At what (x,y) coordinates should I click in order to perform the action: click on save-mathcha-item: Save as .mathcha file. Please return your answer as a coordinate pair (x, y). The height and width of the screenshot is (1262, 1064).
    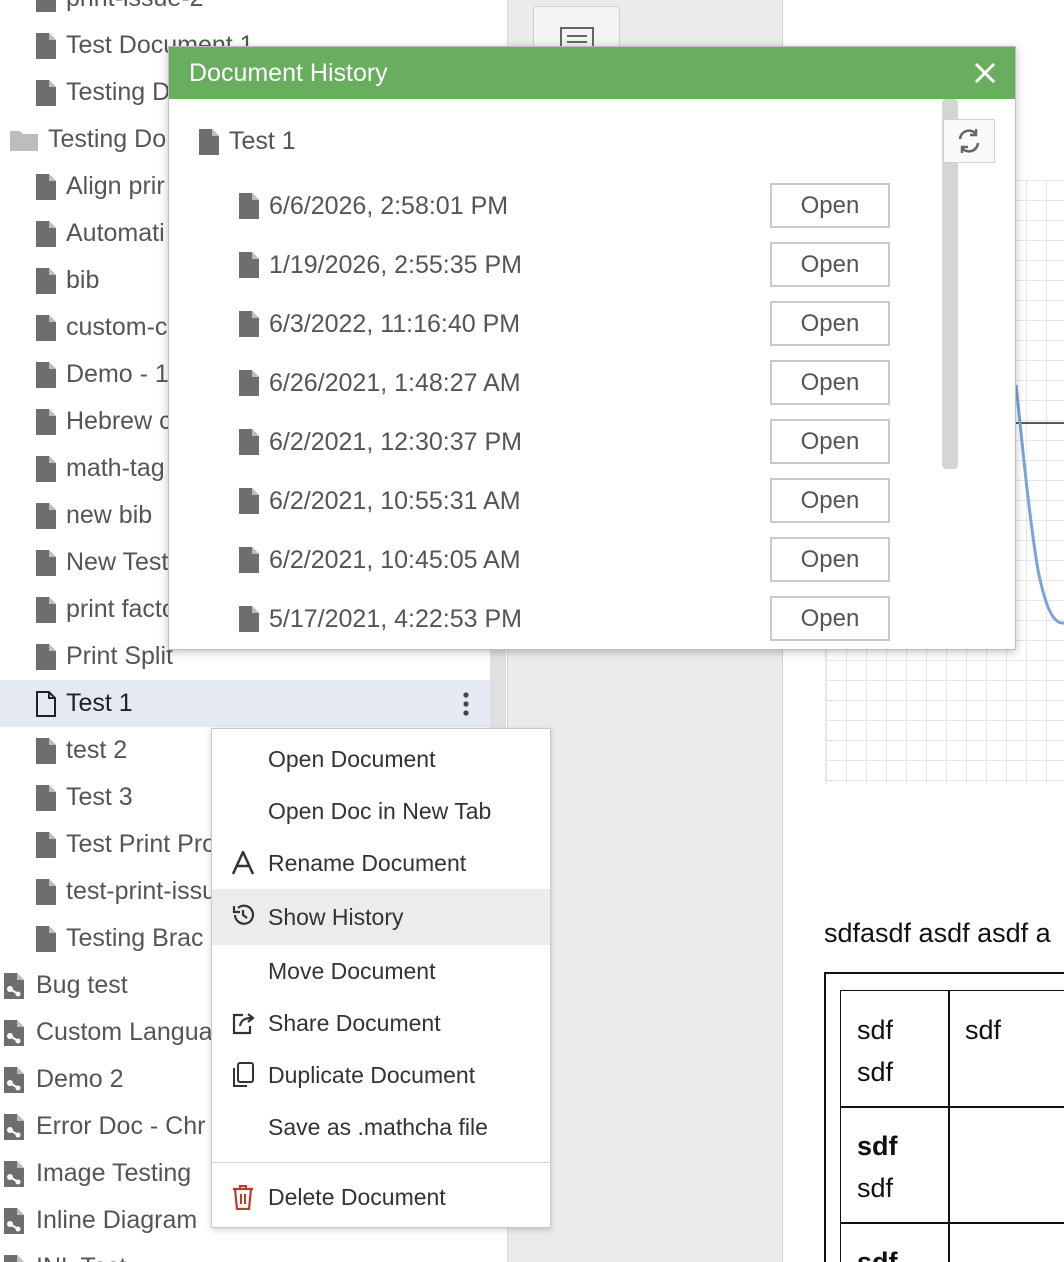
    Looking at the image, I should click on (381, 1127).